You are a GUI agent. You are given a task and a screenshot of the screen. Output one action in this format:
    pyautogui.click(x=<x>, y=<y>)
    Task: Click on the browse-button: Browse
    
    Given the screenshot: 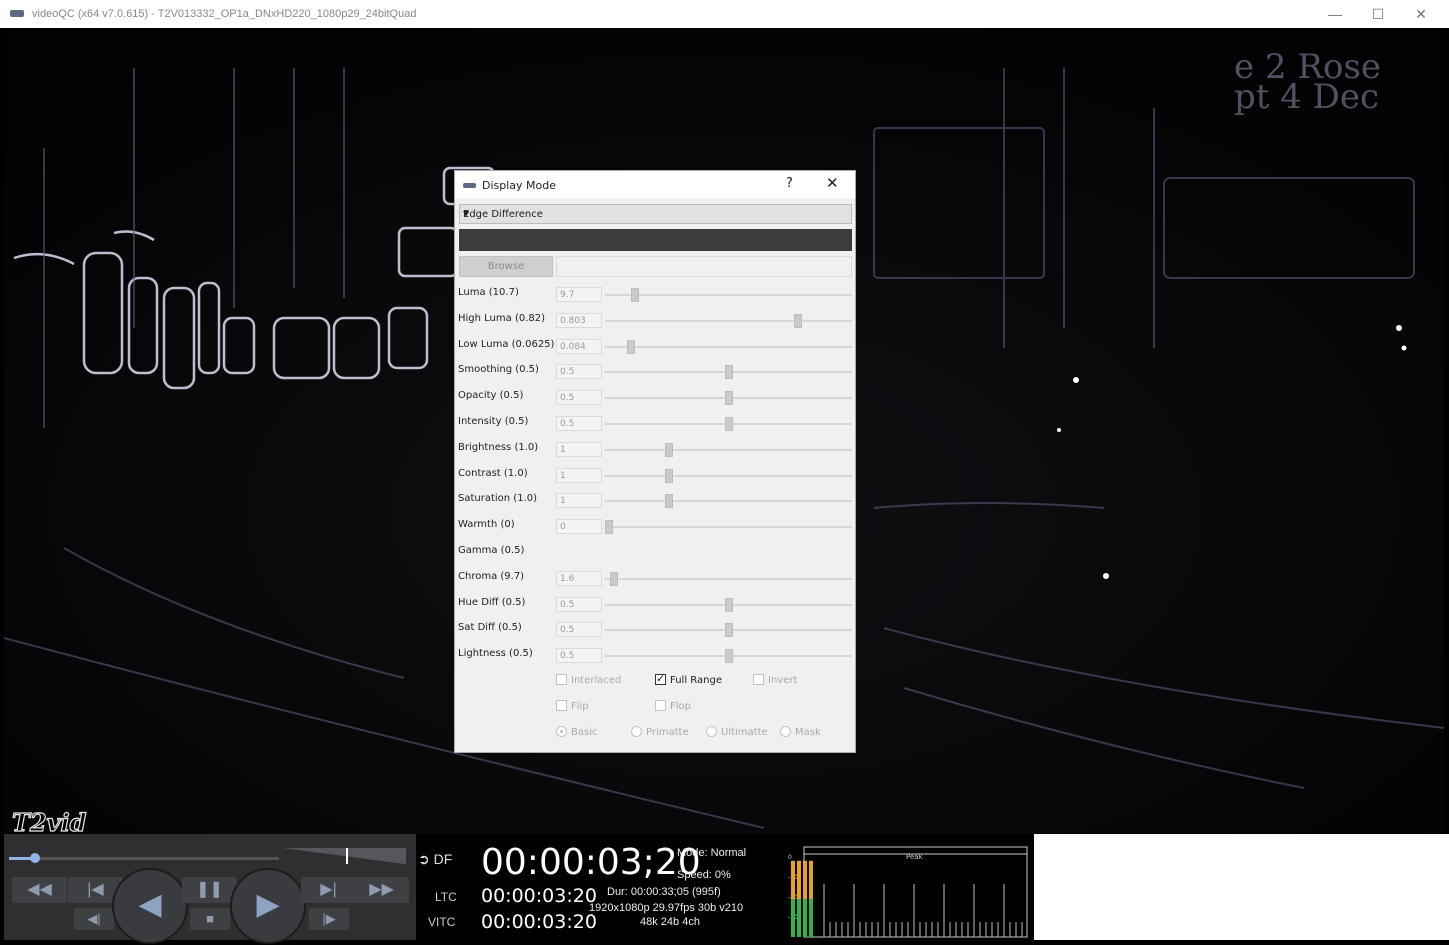 What is the action you would take?
    pyautogui.click(x=506, y=266)
    